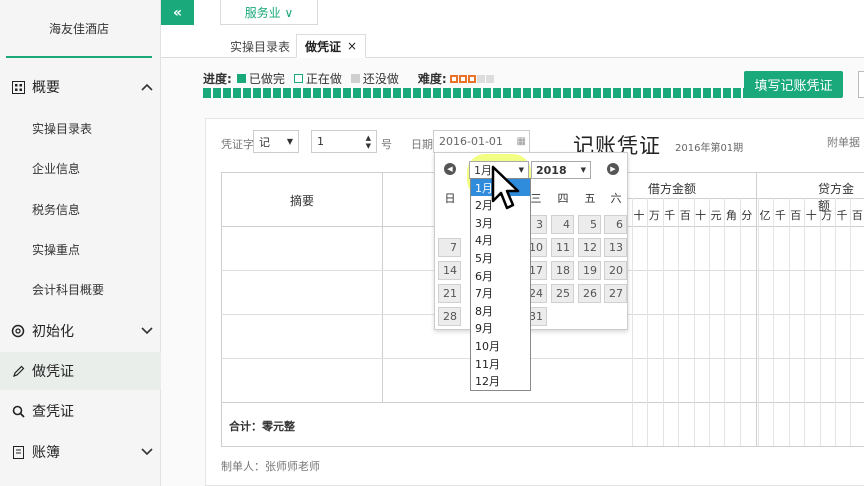  Describe the element at coordinates (562, 247) in the screenshot. I see `calendar-day: 11` at that location.